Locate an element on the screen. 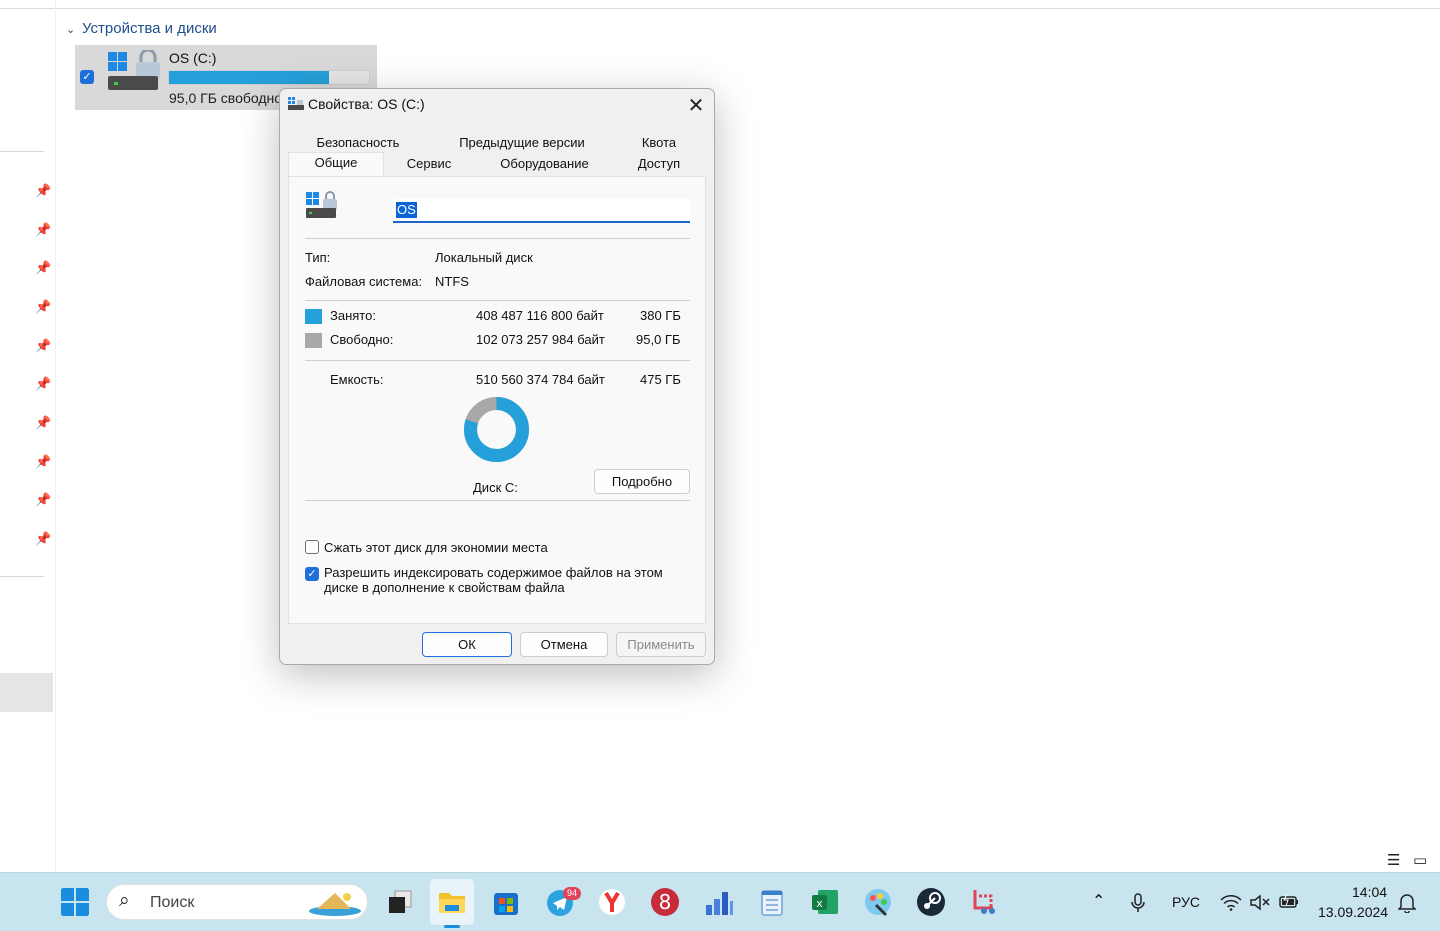 This screenshot has width=1440, height=931. used-size: 380 ГБ is located at coordinates (660, 315).